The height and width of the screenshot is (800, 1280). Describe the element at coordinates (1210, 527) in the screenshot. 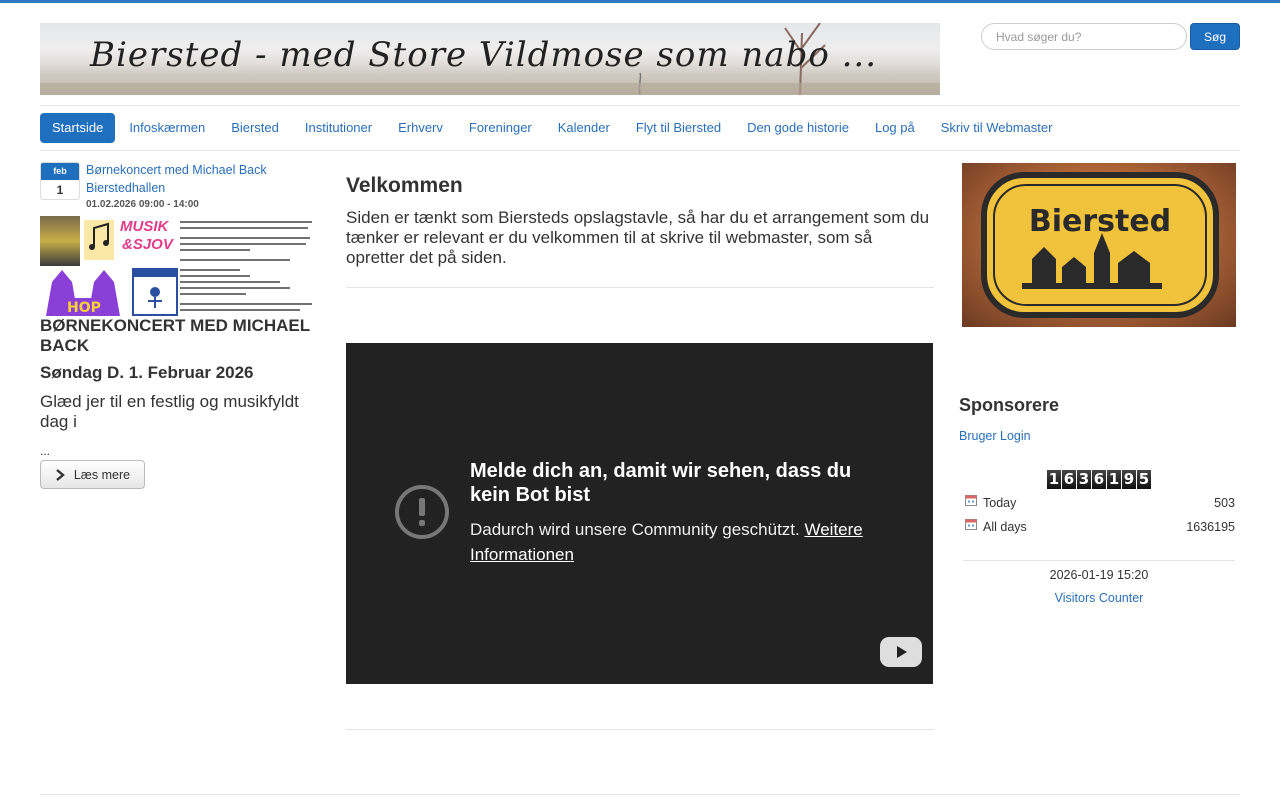

I see `stat-value: 1636195` at that location.